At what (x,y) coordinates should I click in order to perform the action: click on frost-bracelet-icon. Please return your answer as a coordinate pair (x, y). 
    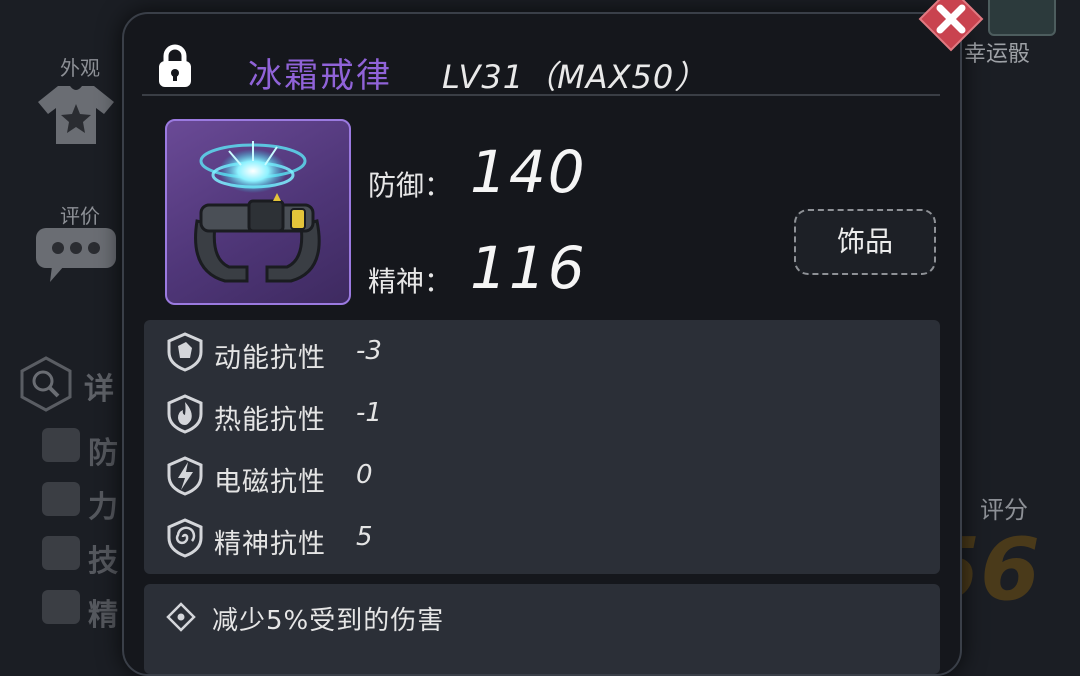
    Looking at the image, I should click on (258, 212).